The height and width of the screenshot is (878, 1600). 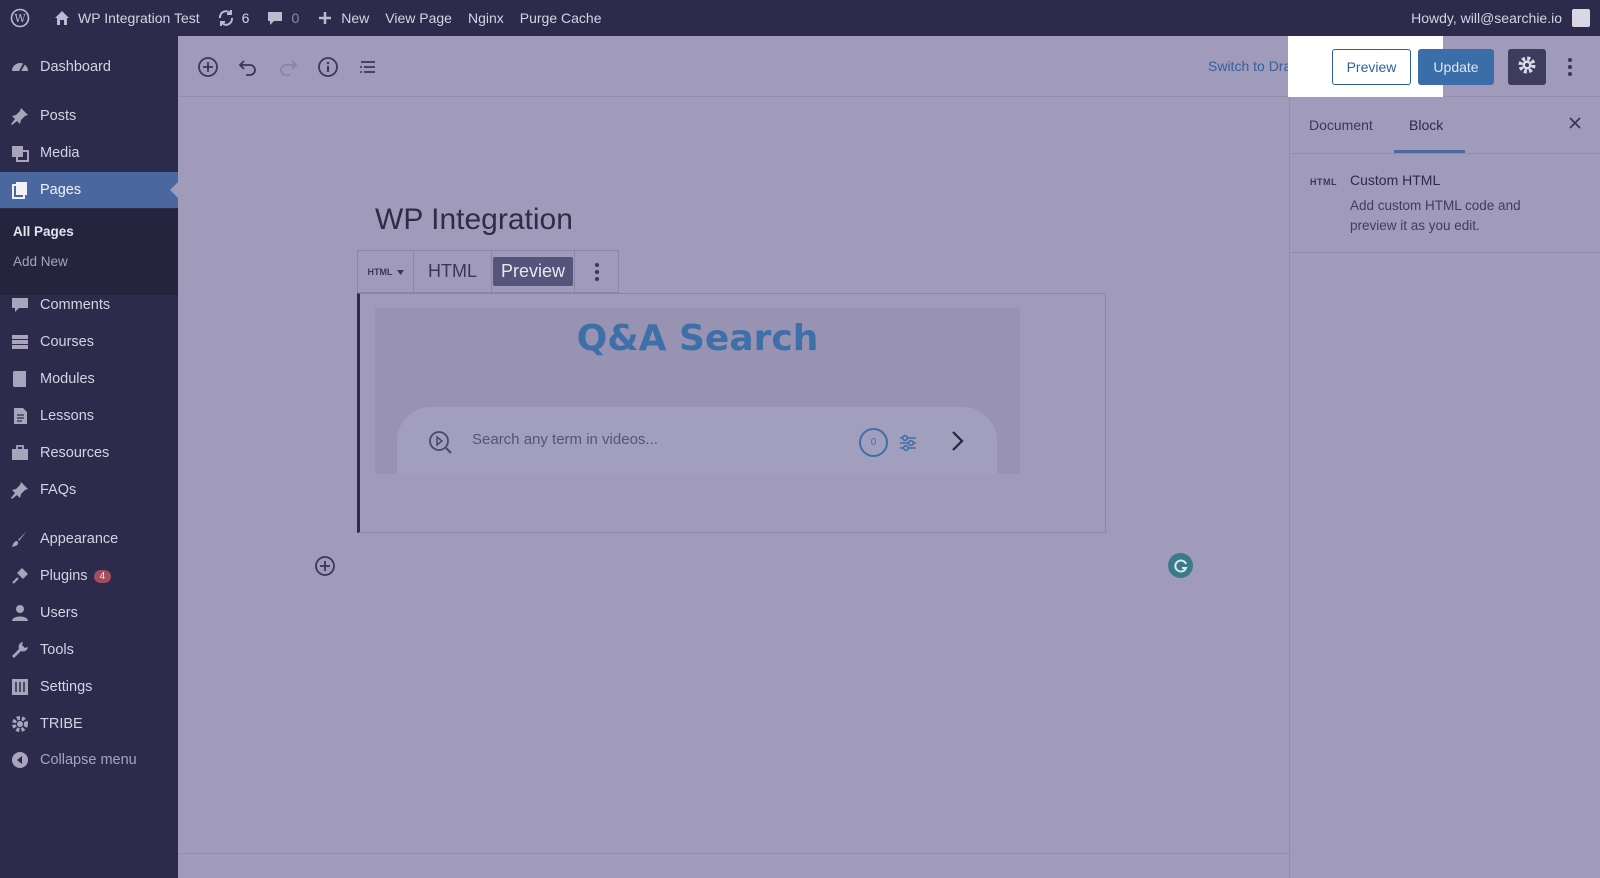 What do you see at coordinates (1581, 18) in the screenshot?
I see `avatar` at bounding box center [1581, 18].